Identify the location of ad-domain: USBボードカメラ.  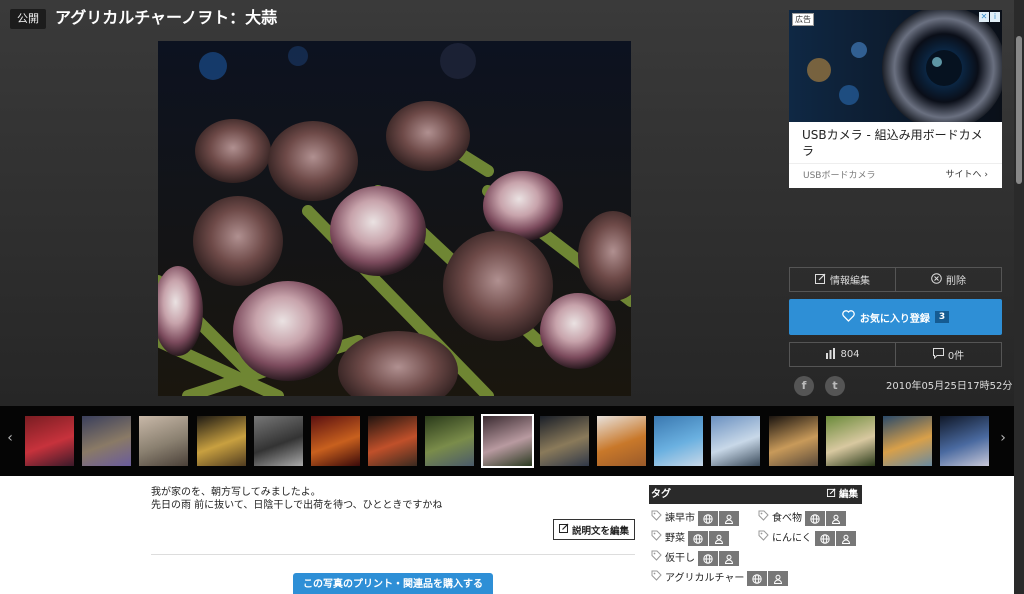
(839, 176).